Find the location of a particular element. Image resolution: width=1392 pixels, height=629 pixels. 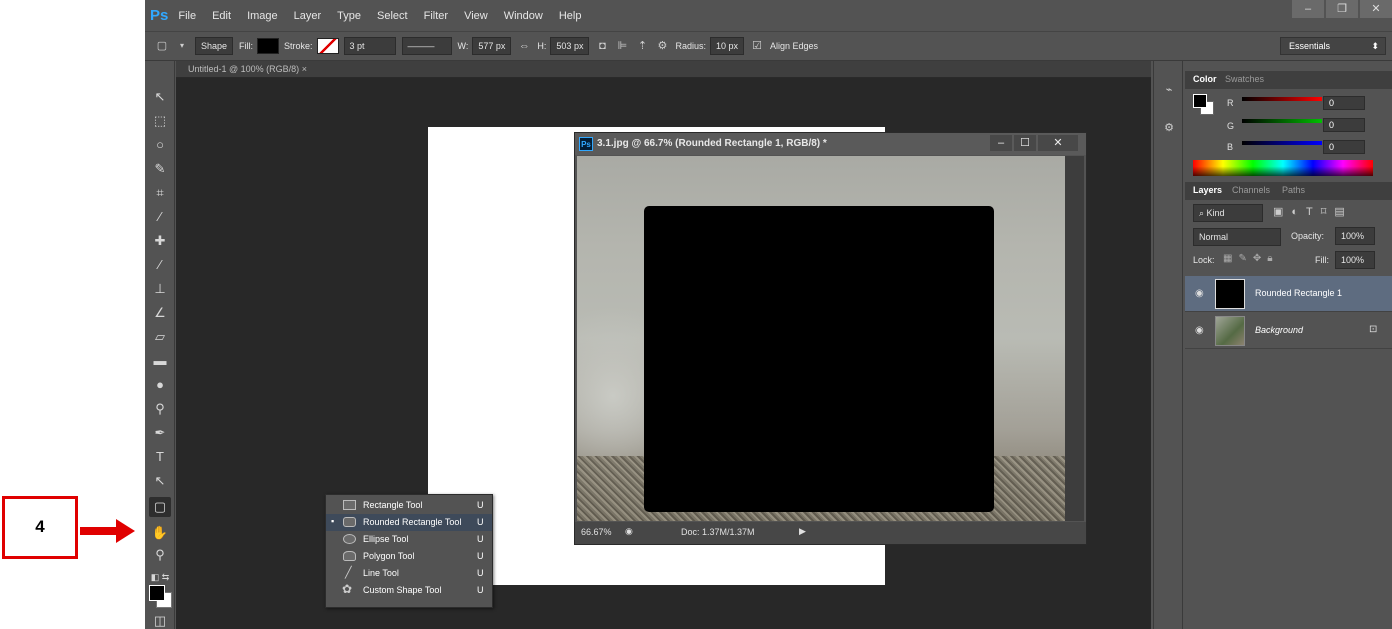

gradient-tool-icon: ▬ is located at coordinates (160, 361).